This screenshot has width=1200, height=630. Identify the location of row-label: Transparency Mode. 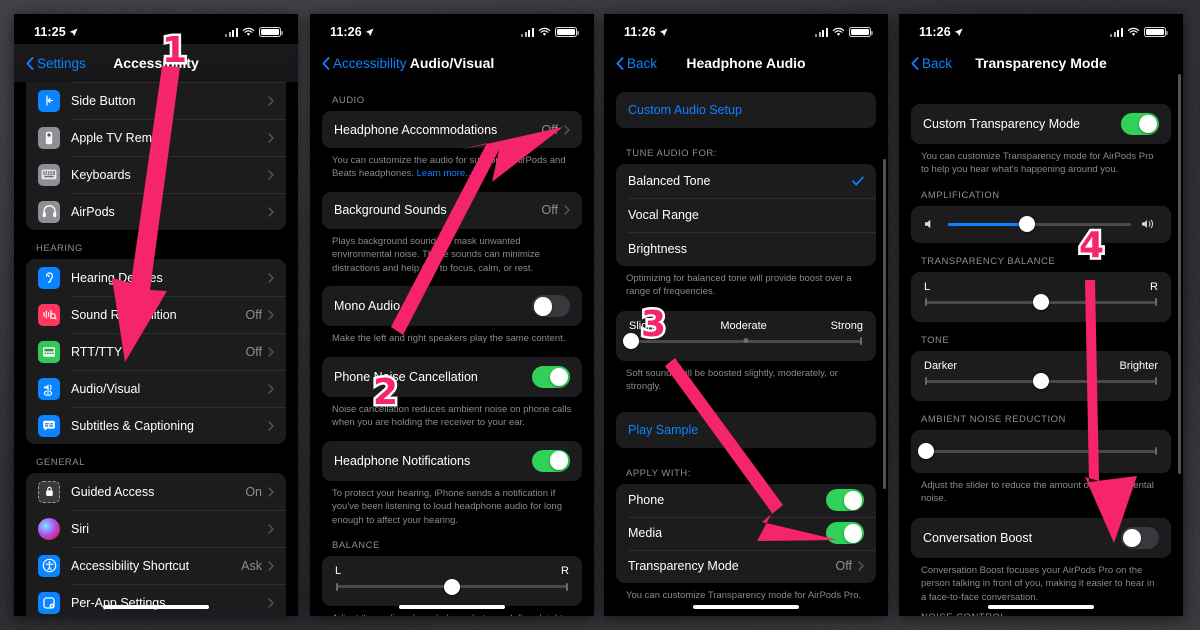
(683, 566).